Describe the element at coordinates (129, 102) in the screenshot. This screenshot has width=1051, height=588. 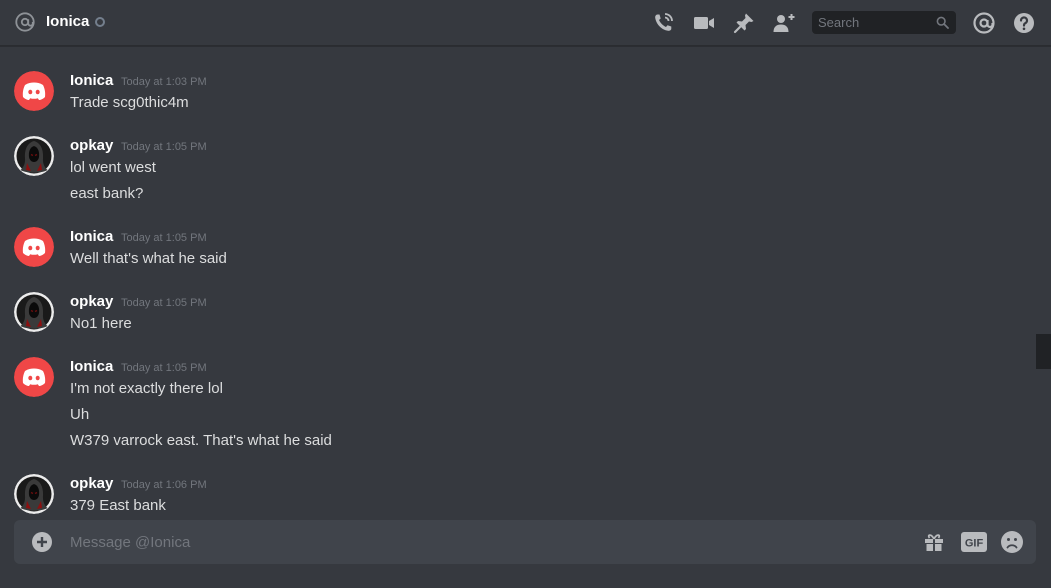
I see `message-text: Trade scg0thic4m` at that location.